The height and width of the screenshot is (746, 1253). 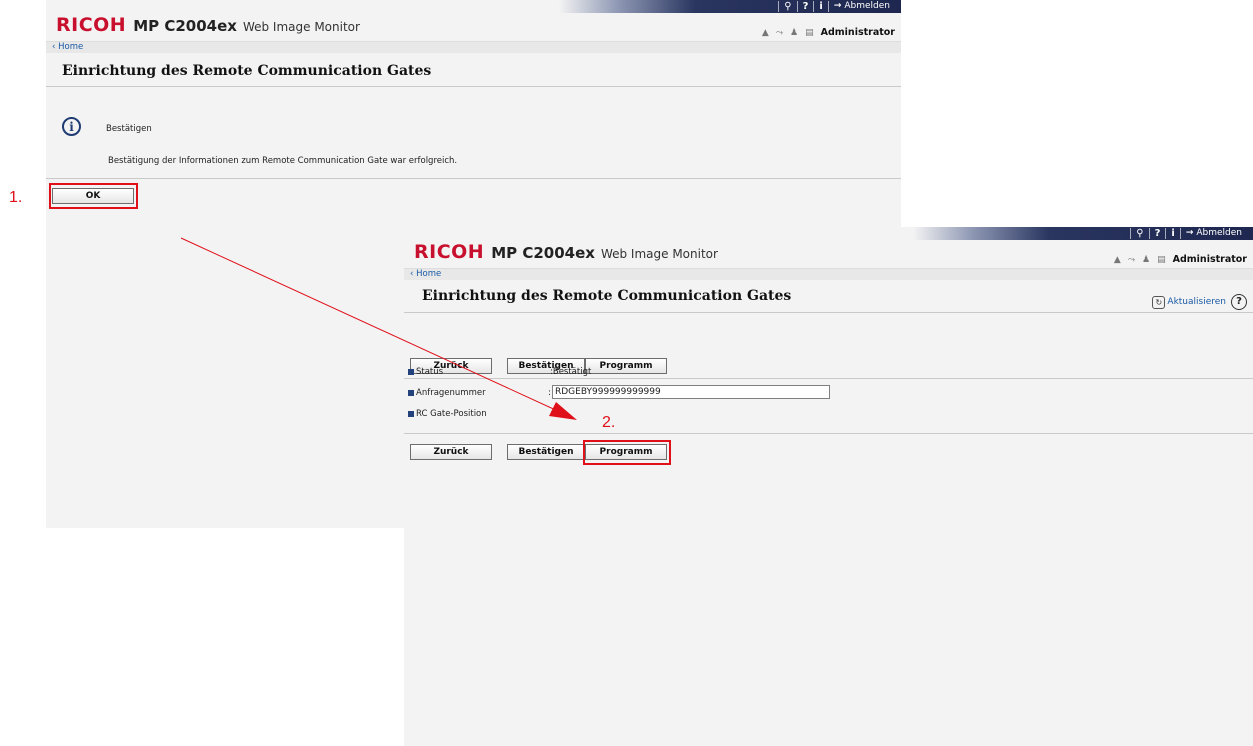 I want to click on arrow-head-icon, so click(x=563, y=411).